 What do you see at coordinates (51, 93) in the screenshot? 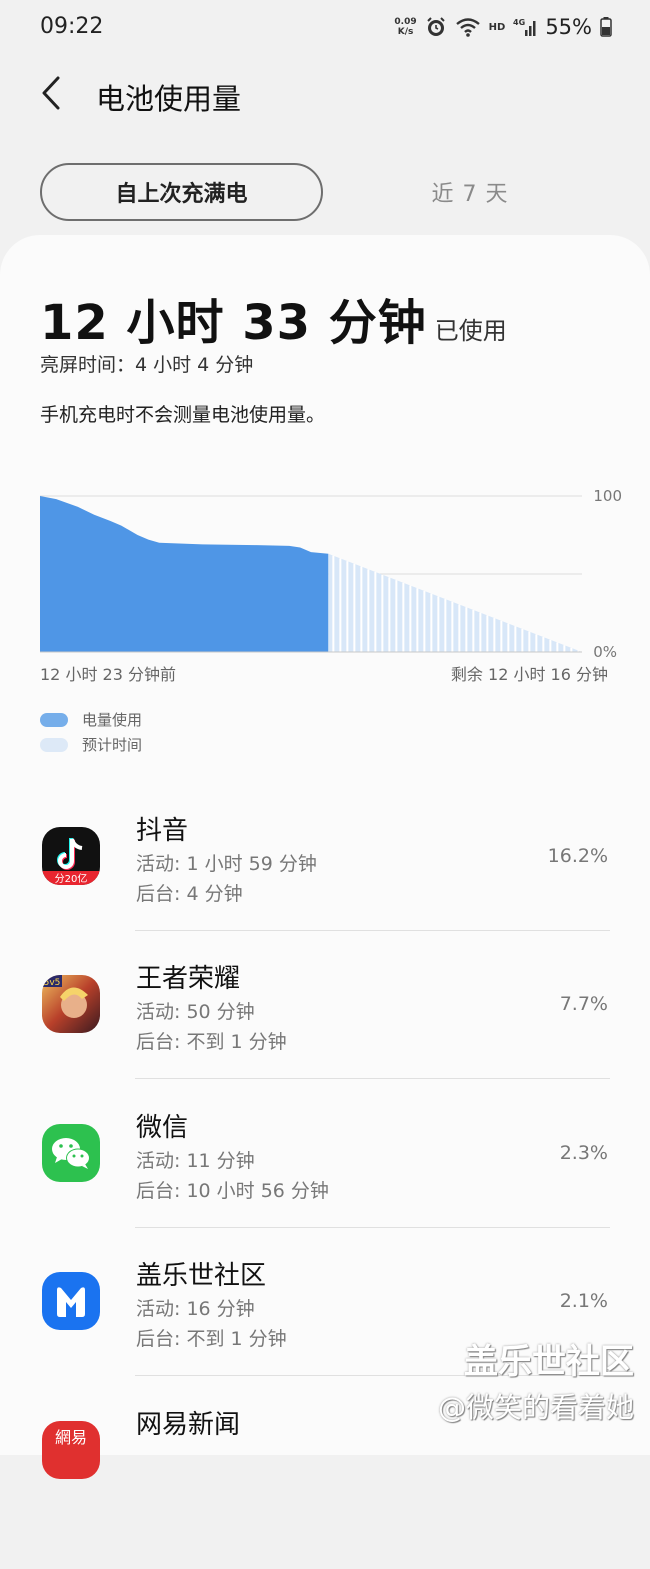
I see `chevron-left-icon` at bounding box center [51, 93].